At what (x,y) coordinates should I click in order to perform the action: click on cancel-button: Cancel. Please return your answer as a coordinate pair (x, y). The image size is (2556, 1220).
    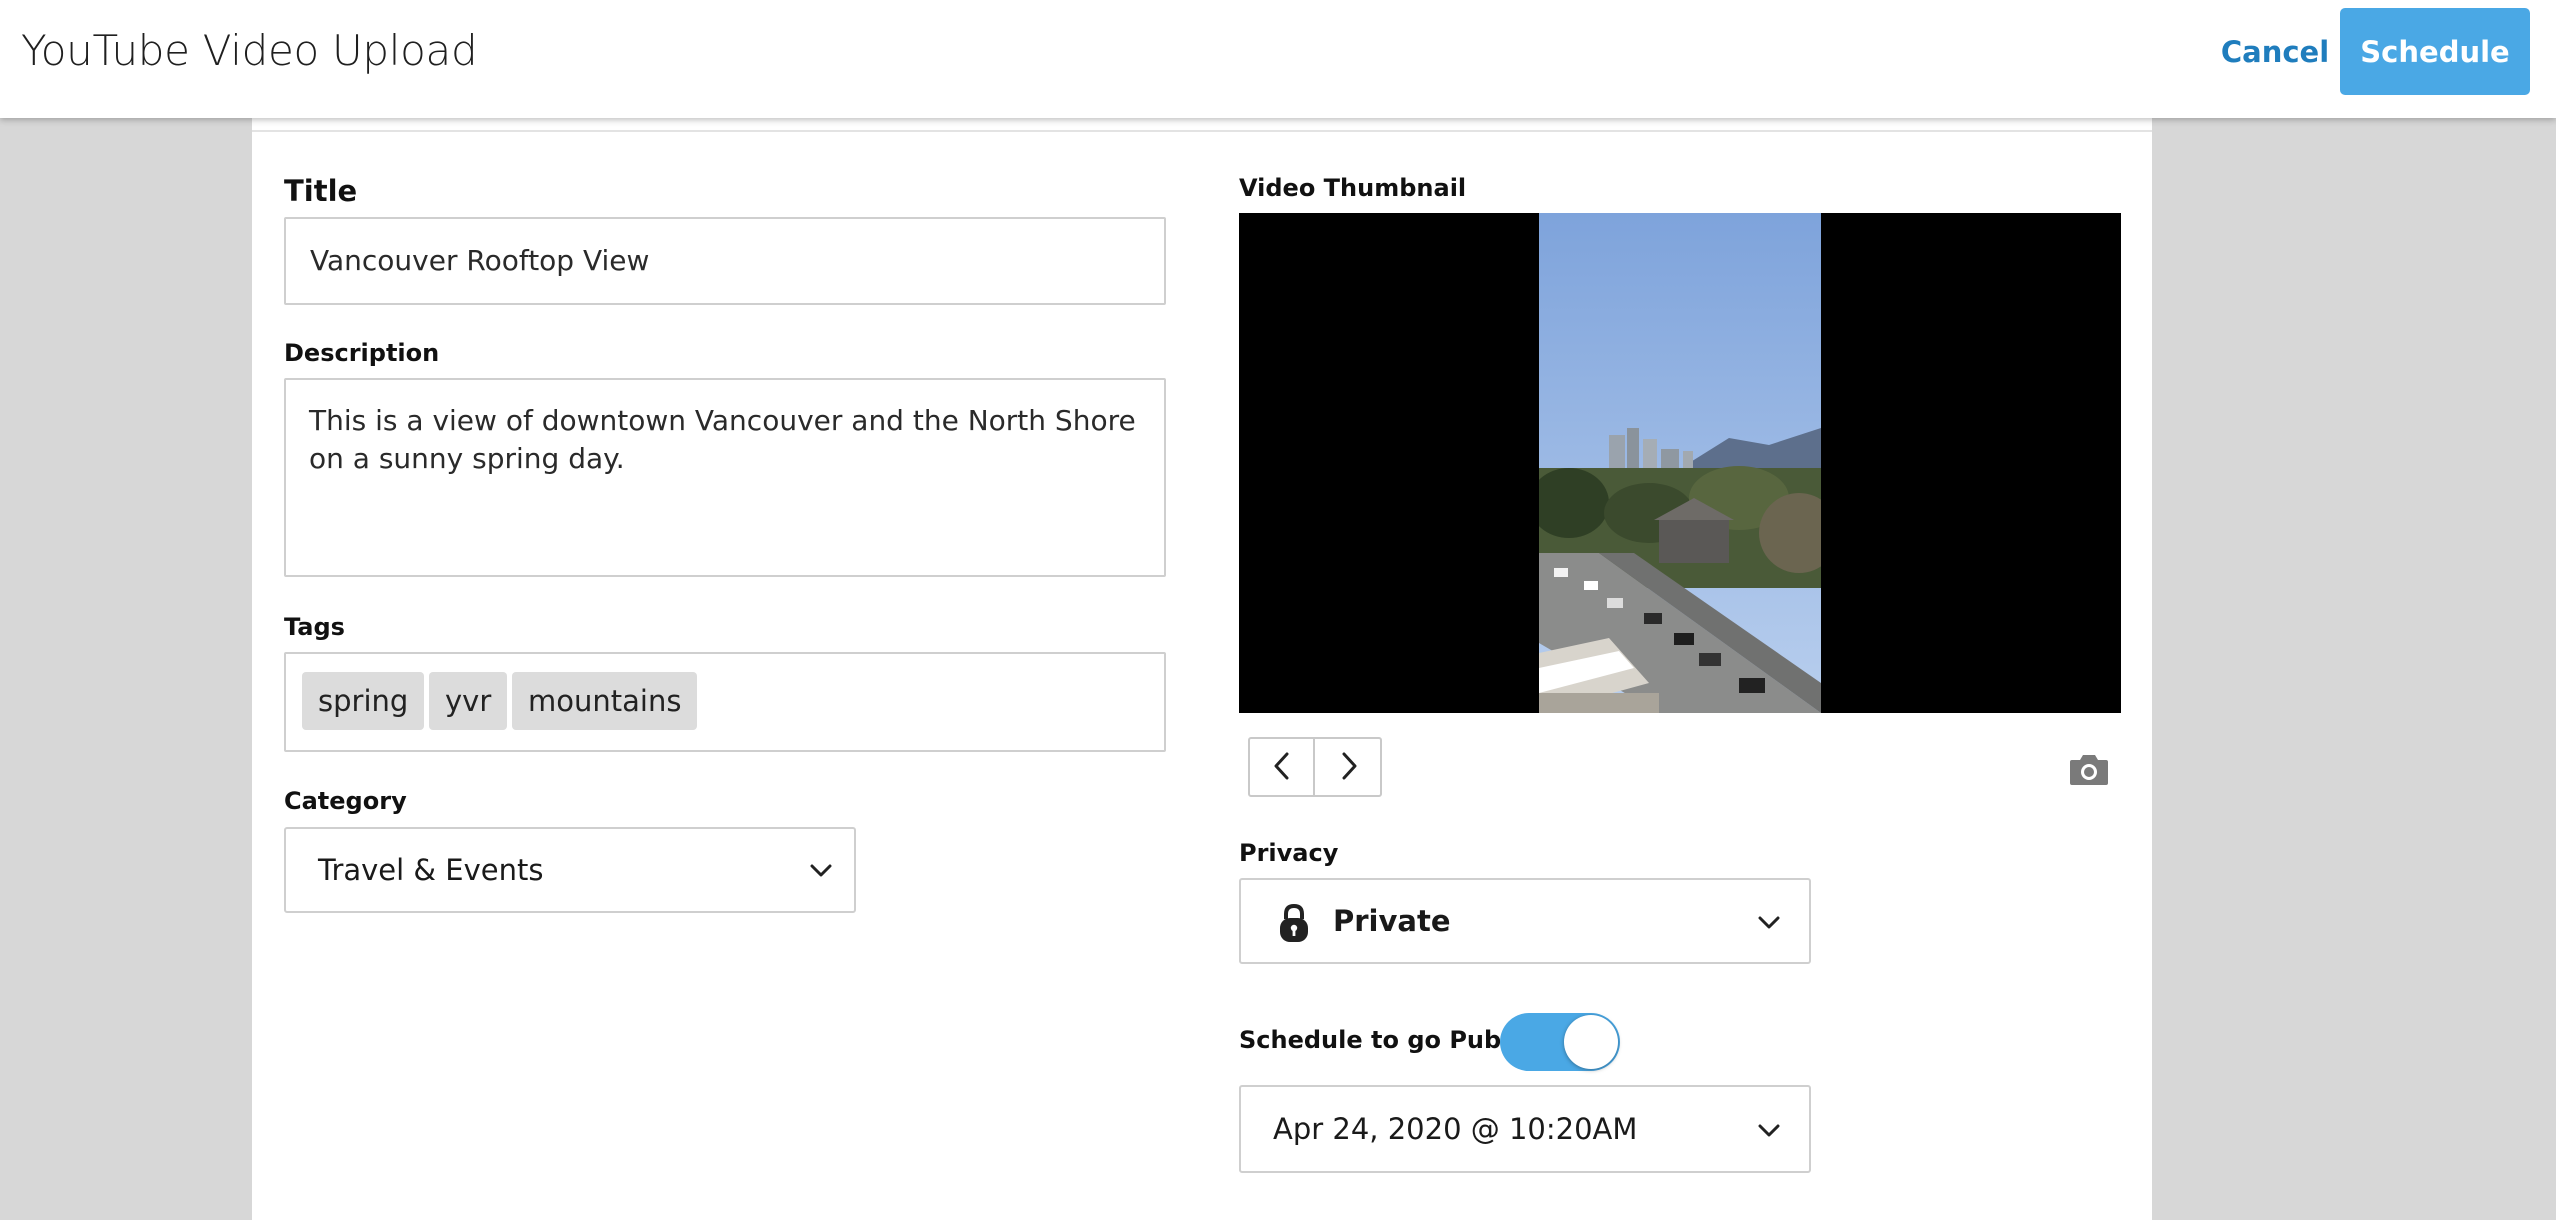
    Looking at the image, I should click on (2275, 52).